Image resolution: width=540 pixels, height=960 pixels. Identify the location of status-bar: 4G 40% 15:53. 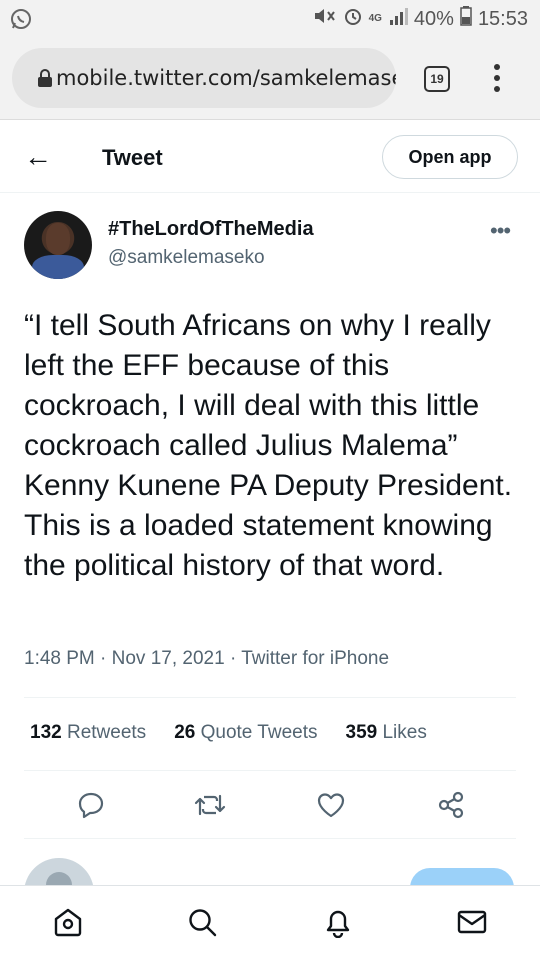
(270, 19).